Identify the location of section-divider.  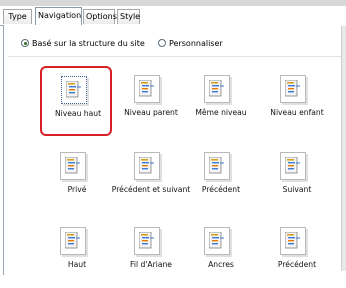
(174, 56).